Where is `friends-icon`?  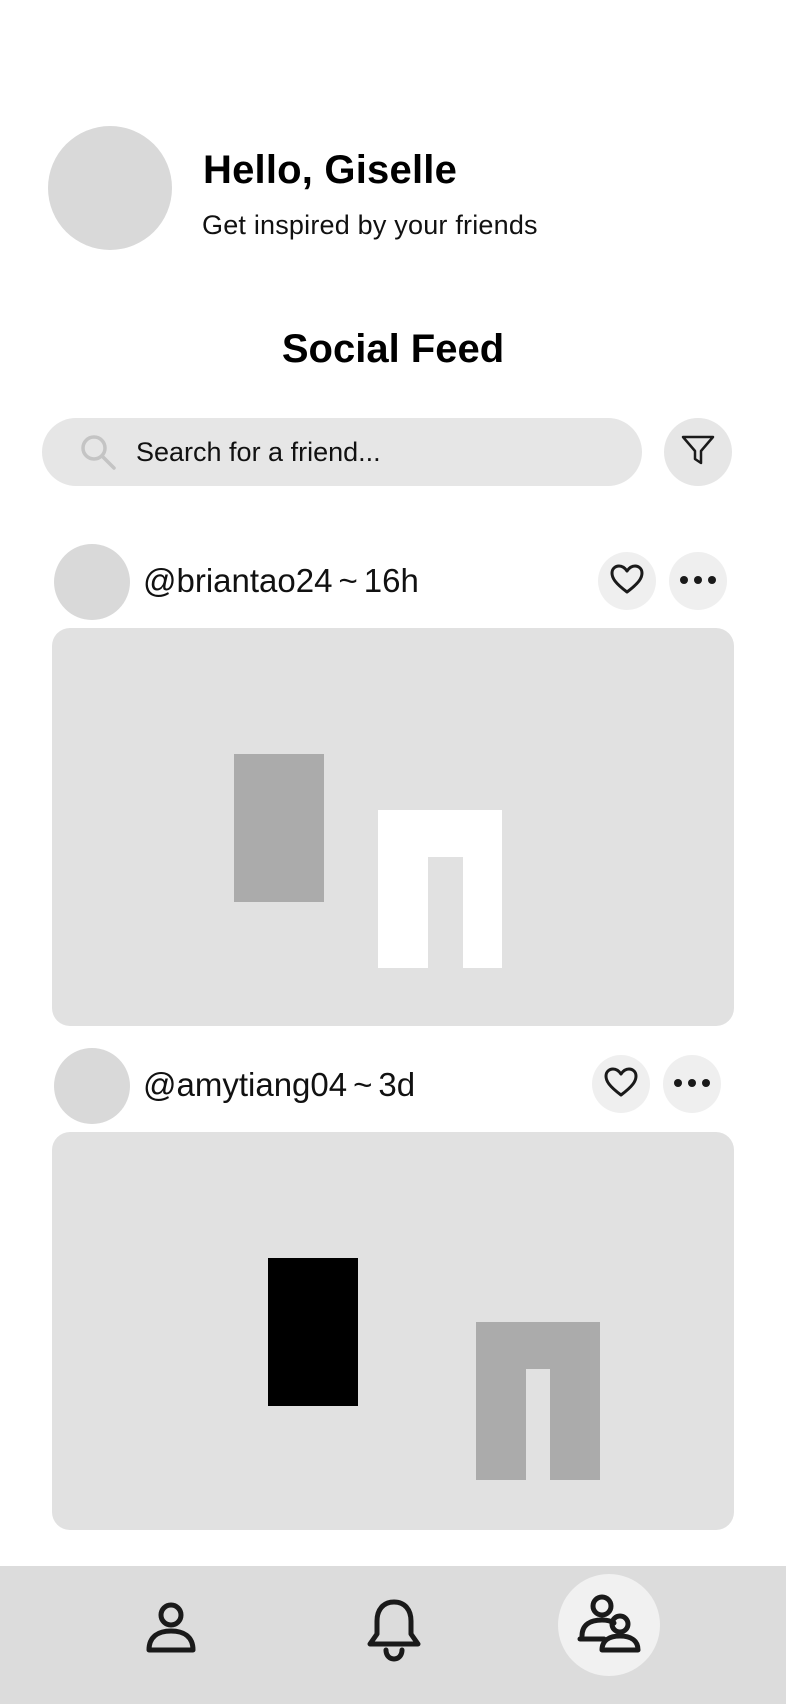
friends-icon is located at coordinates (609, 1625).